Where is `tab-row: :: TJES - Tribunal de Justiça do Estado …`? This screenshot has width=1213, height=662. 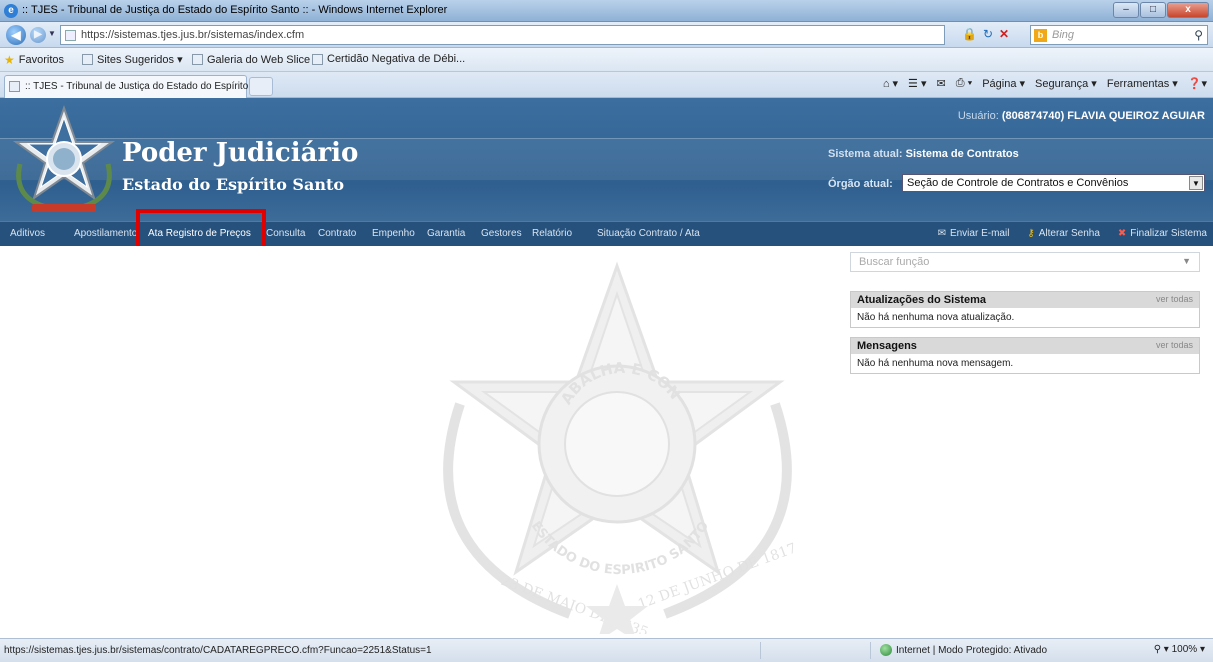 tab-row: :: TJES - Tribunal de Justiça do Estado … is located at coordinates (606, 85).